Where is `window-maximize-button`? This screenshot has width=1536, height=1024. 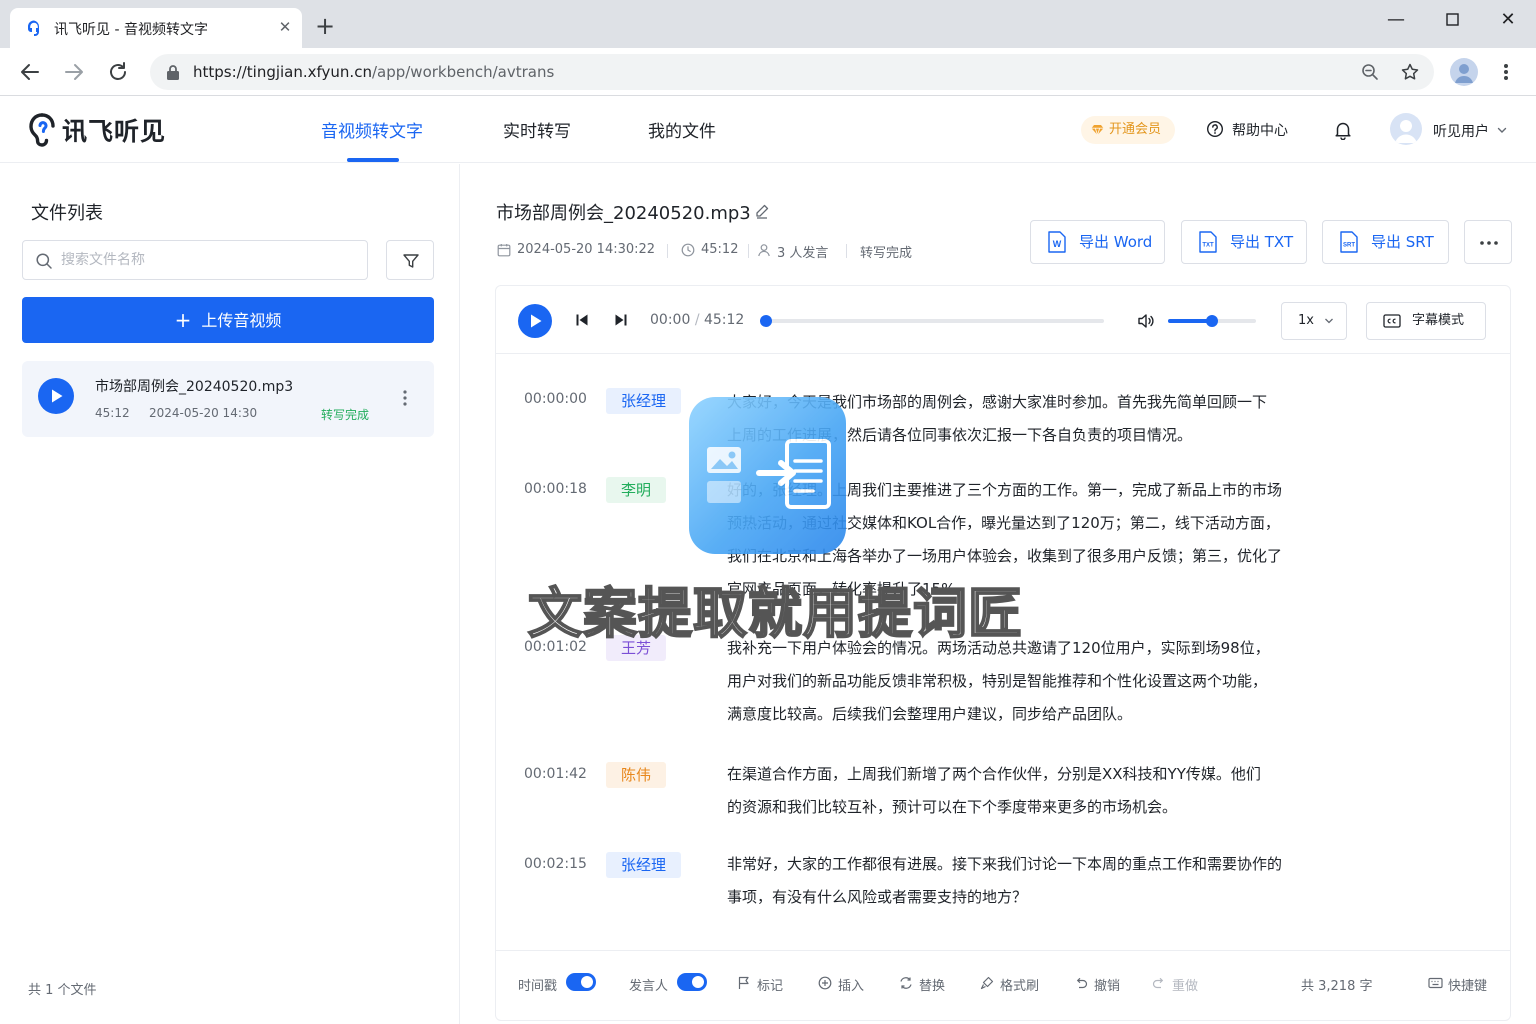
window-maximize-button is located at coordinates (1452, 20).